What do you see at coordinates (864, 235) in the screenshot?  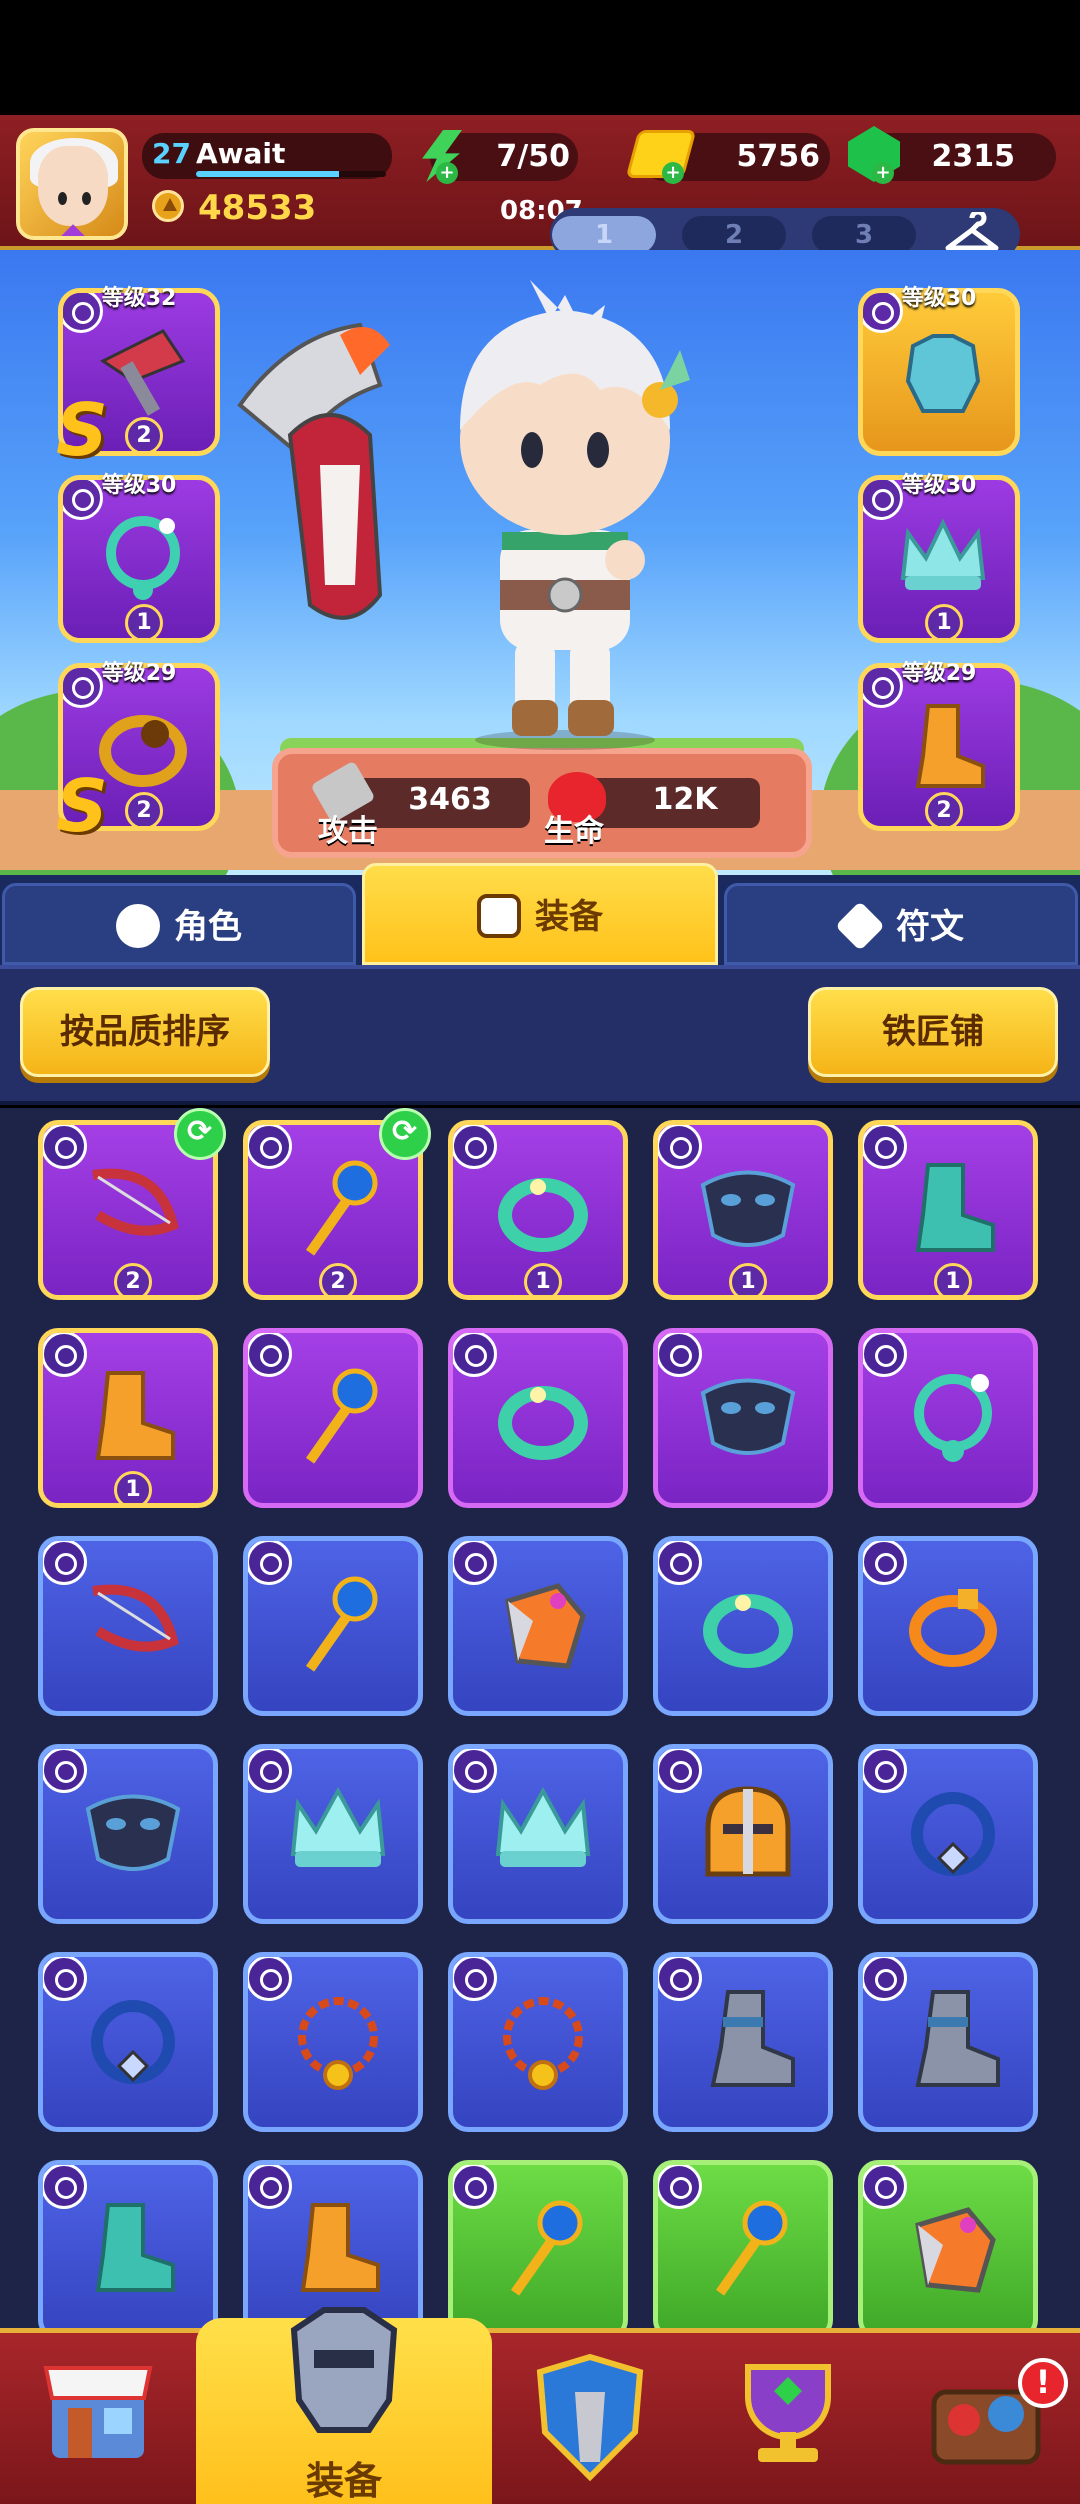 I see `loadout-page-3: 3` at bounding box center [864, 235].